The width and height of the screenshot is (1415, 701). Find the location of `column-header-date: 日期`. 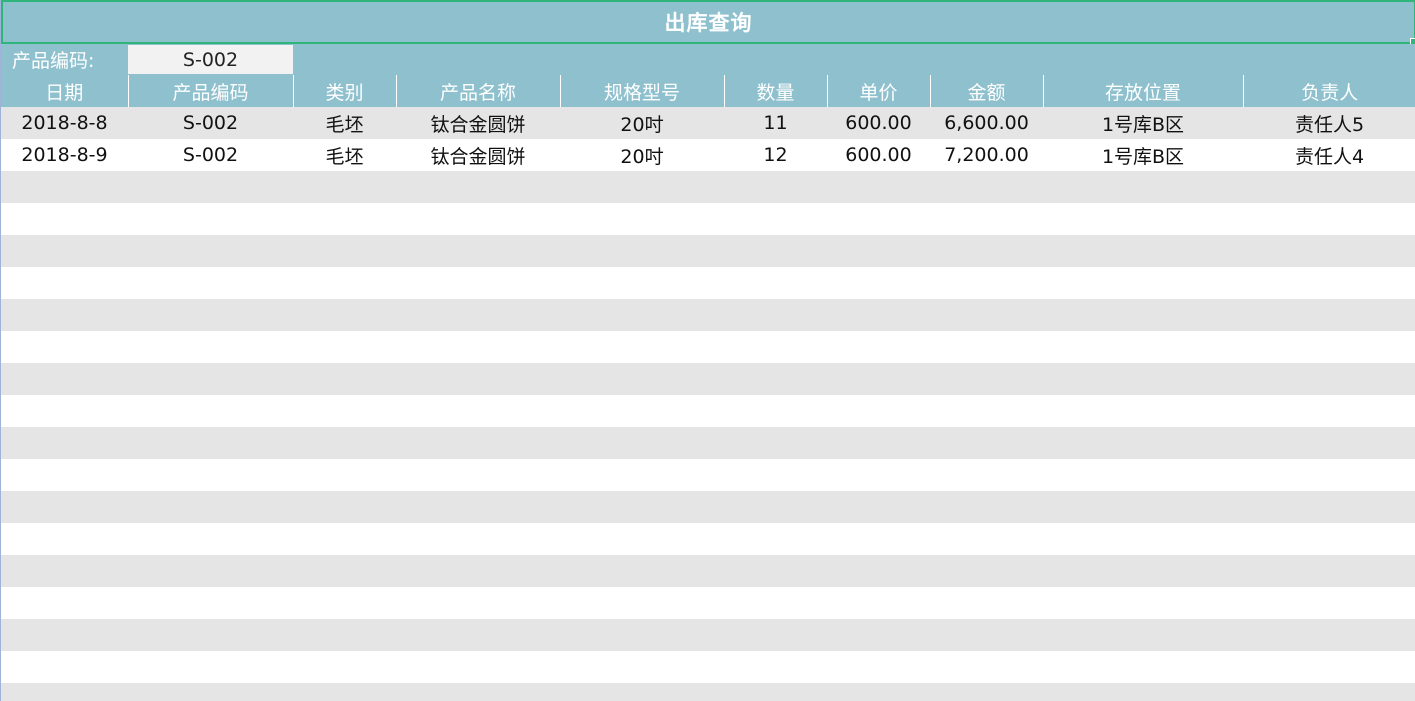

column-header-date: 日期 is located at coordinates (64, 91).